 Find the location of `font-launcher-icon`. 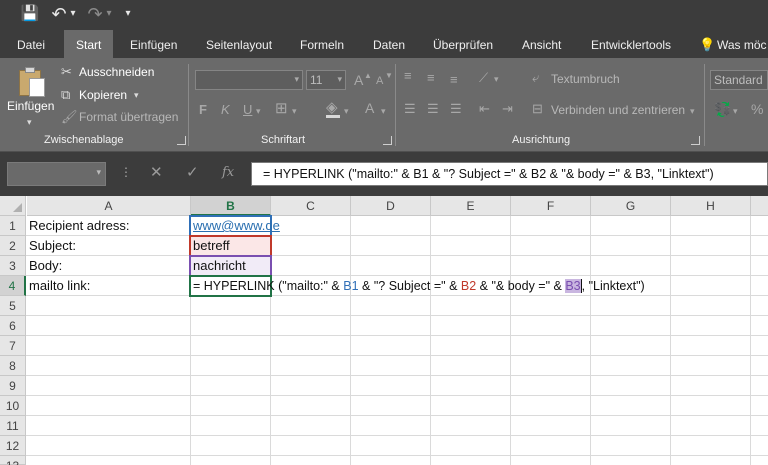

font-launcher-icon is located at coordinates (387, 140).